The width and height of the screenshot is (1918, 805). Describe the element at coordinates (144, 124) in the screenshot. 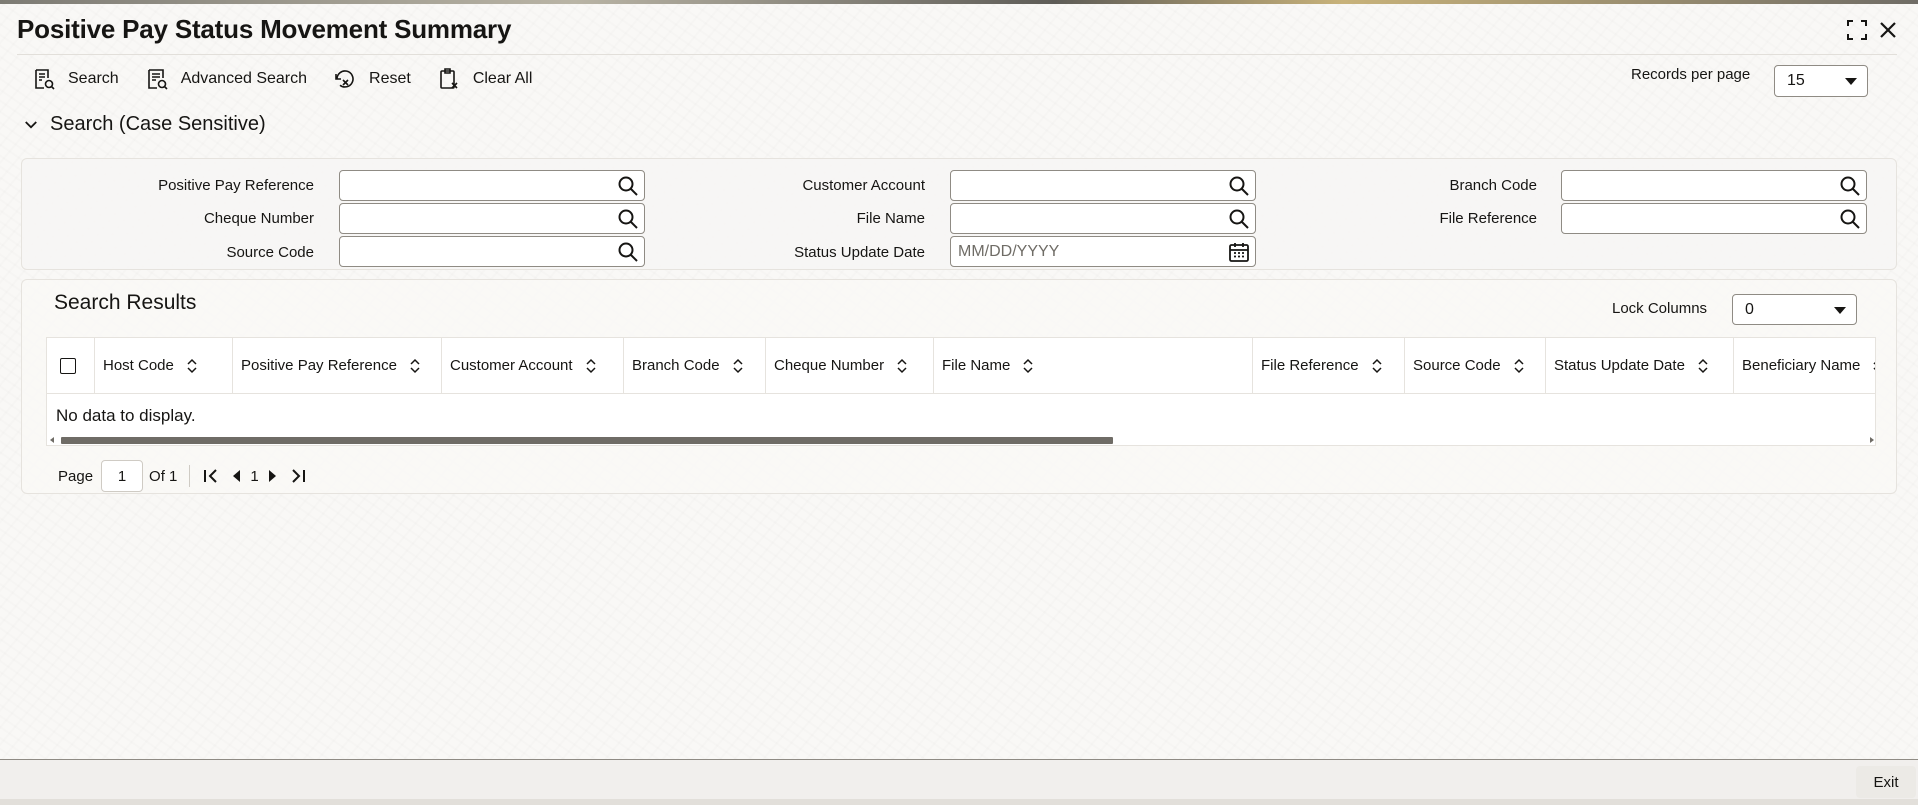

I see `search-section-toggle: Search (Case Sensitive)` at that location.